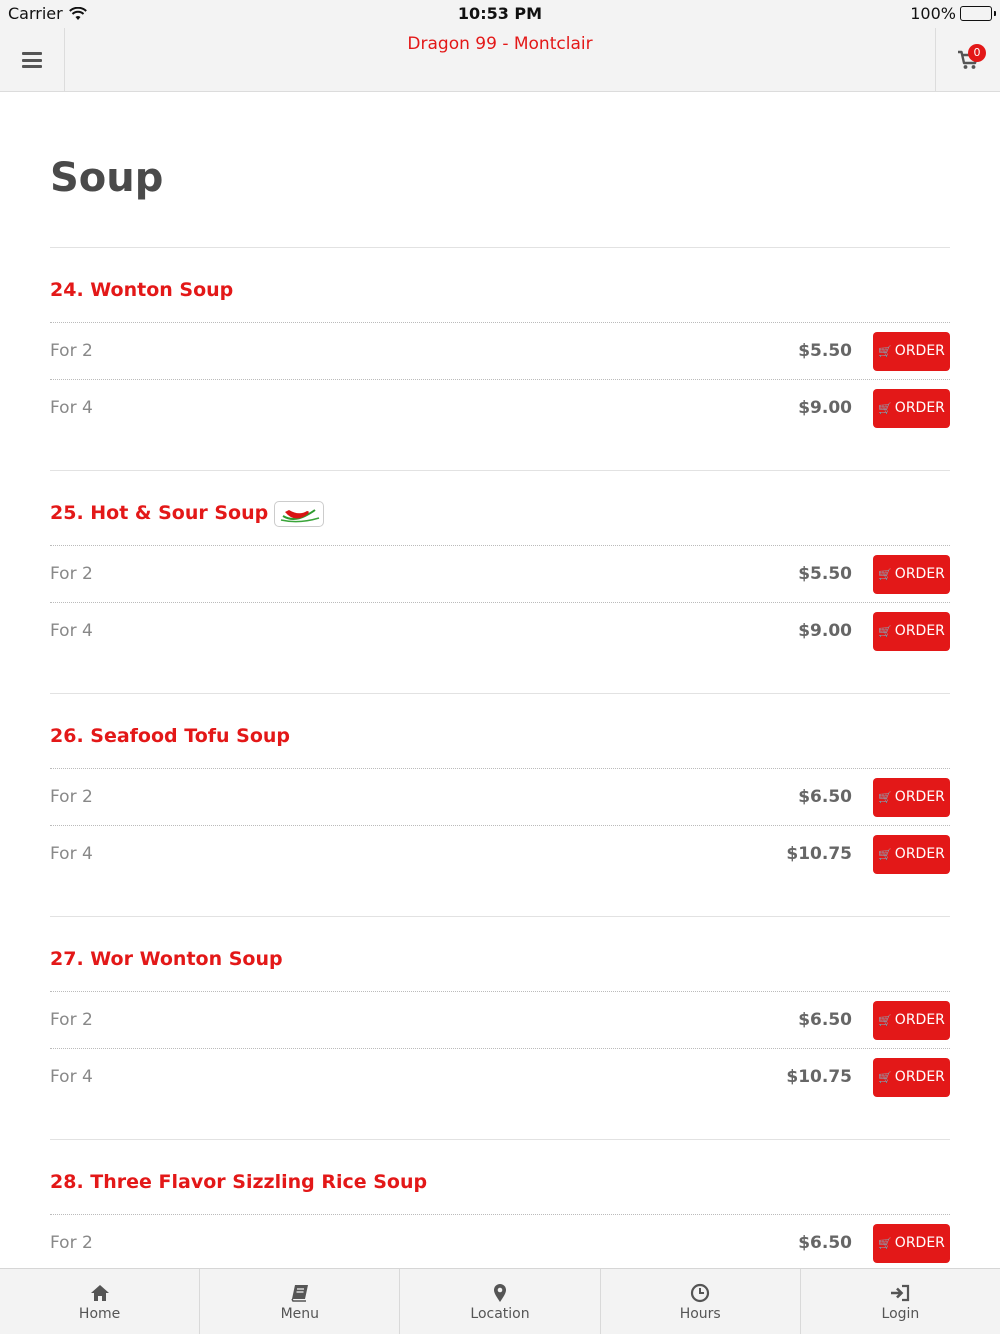 This screenshot has height=1334, width=1000. What do you see at coordinates (500, 60) in the screenshot?
I see `navbar: Dragon 99 - Montclair 0` at bounding box center [500, 60].